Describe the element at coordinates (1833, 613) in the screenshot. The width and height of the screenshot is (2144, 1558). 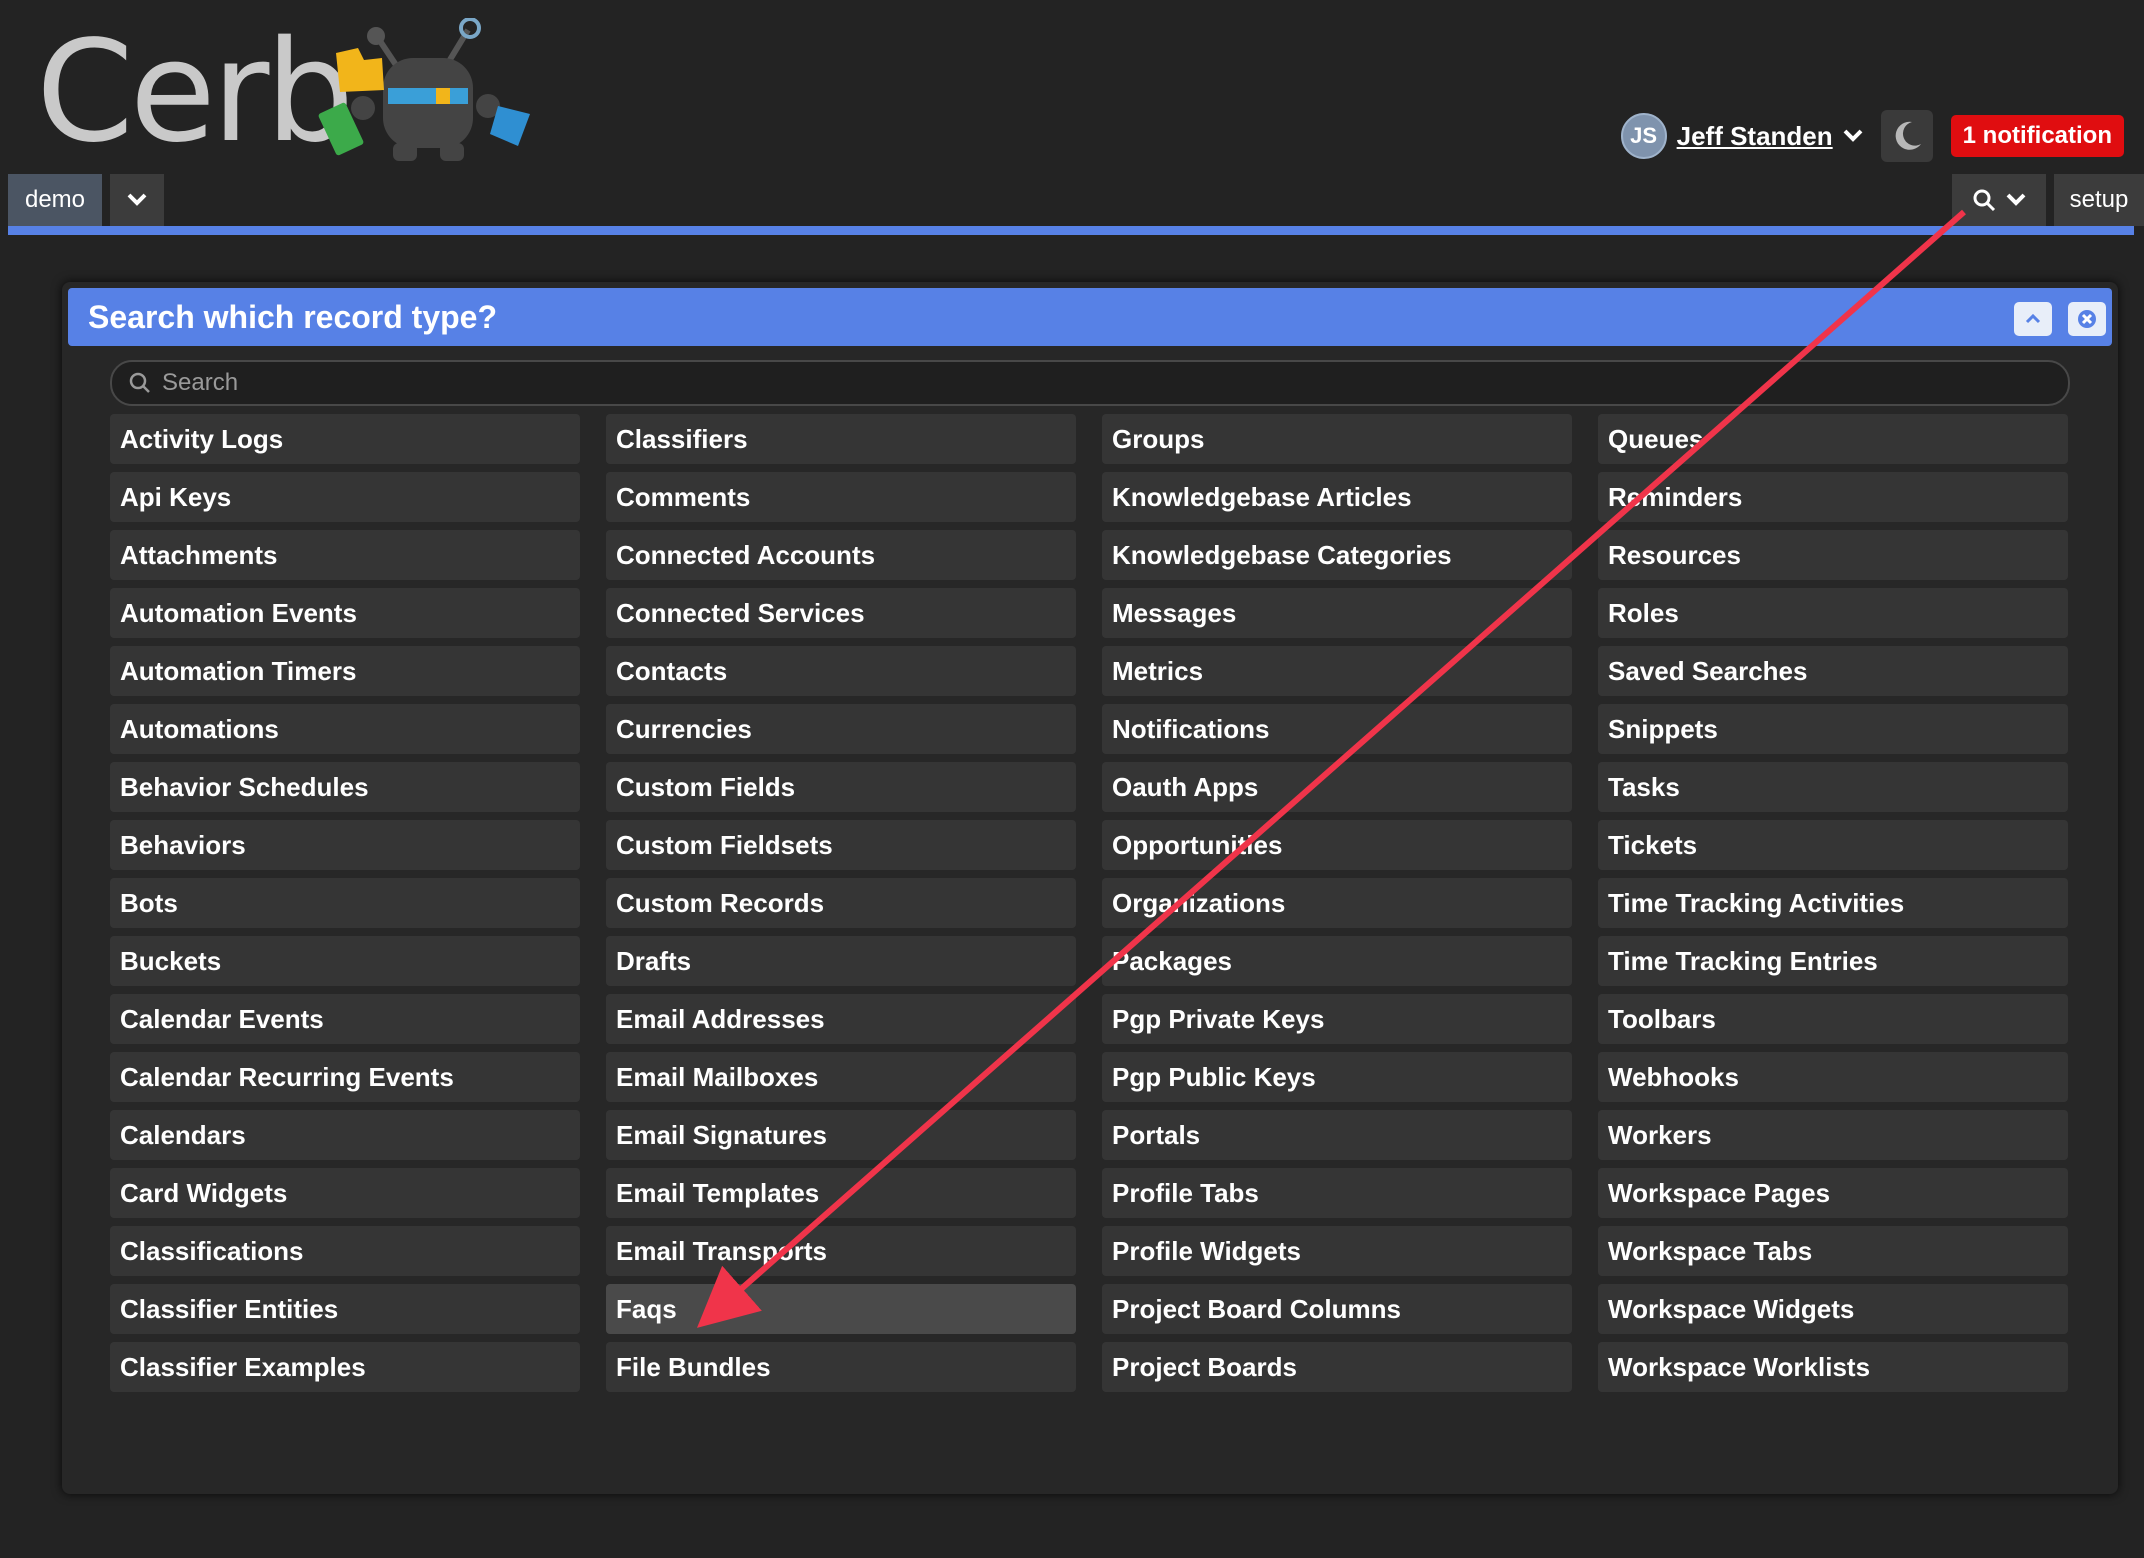
I see `record-type-item: Roles` at that location.